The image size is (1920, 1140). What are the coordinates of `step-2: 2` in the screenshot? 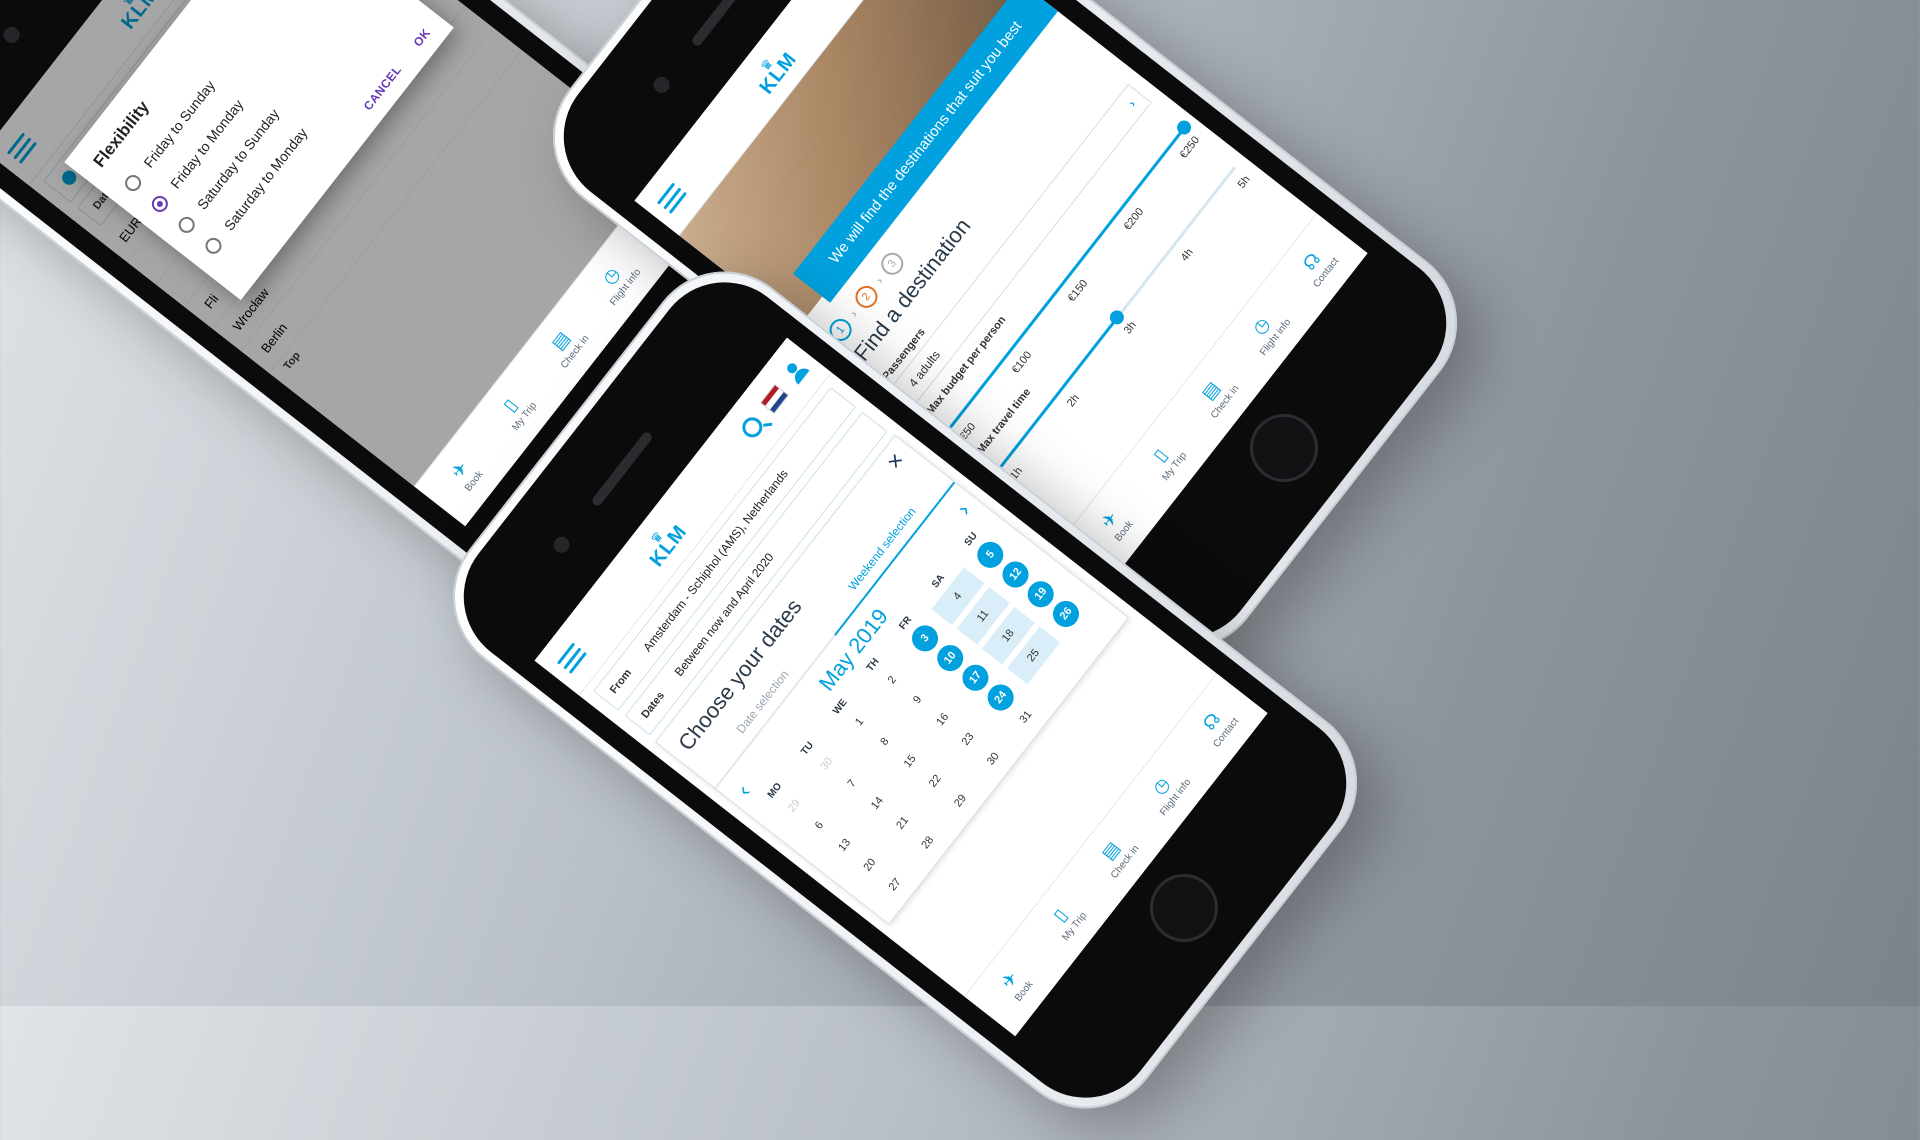 It's located at (866, 297).